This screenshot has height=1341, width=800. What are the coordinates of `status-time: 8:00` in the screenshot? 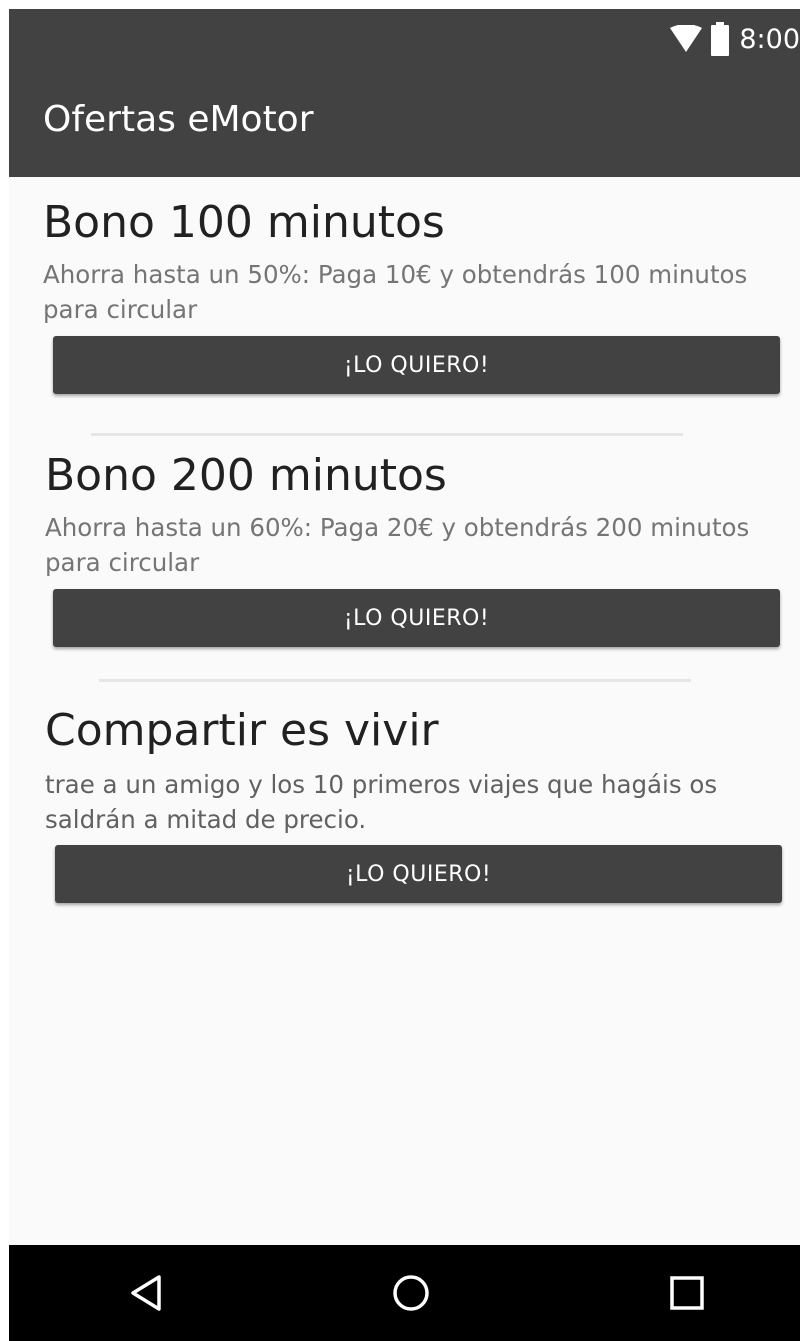 It's located at (769, 39).